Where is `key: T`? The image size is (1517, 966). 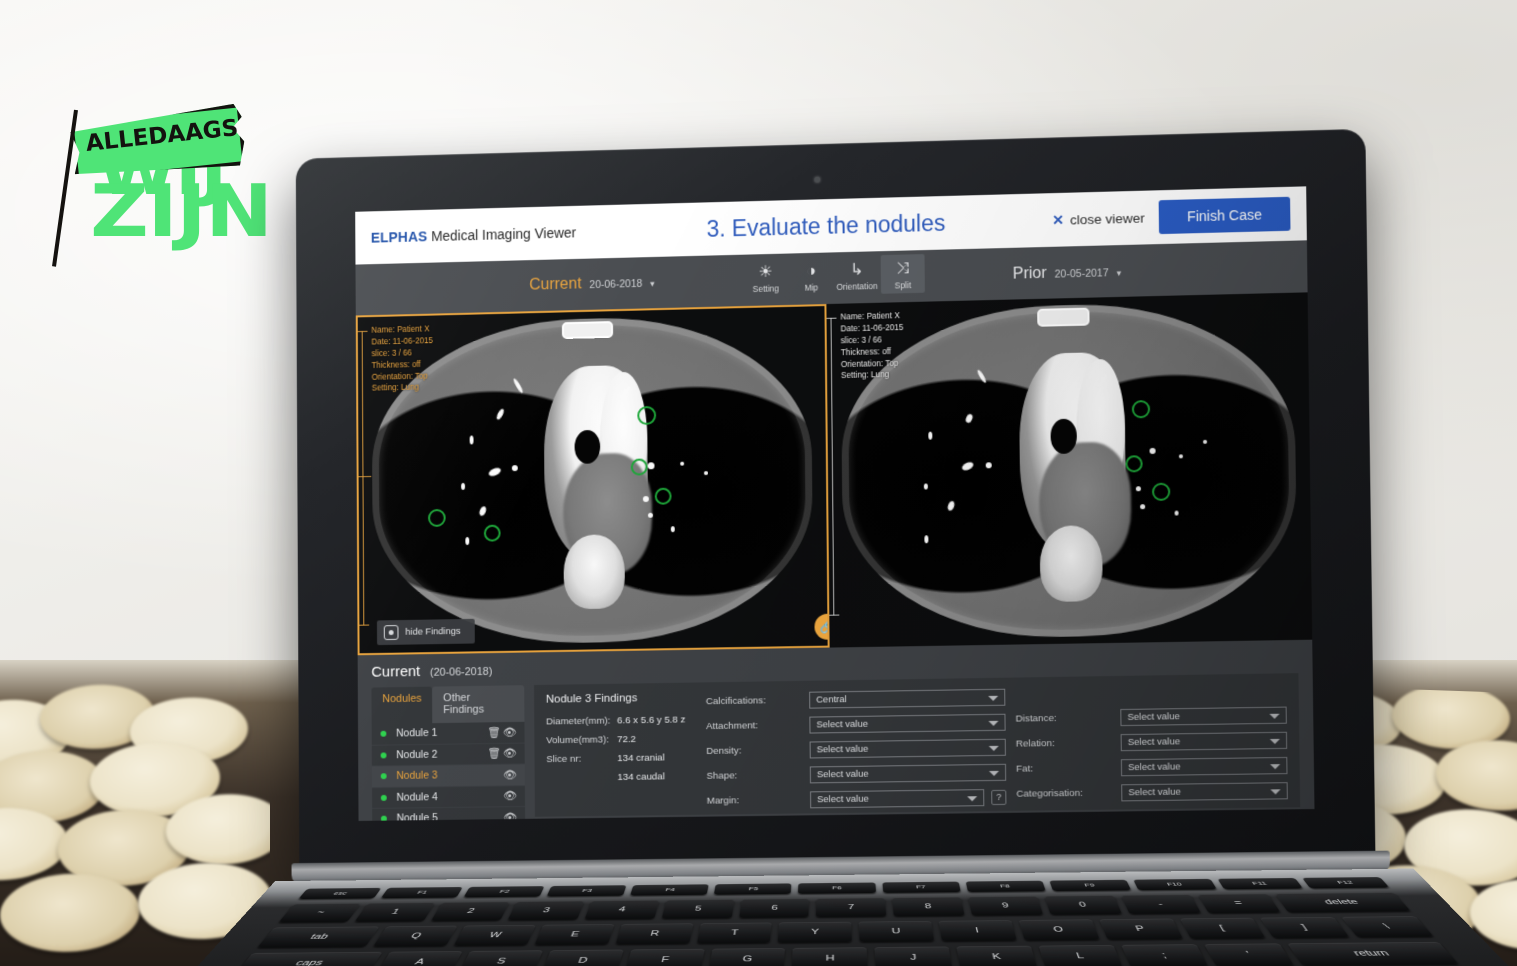
key: T is located at coordinates (734, 933).